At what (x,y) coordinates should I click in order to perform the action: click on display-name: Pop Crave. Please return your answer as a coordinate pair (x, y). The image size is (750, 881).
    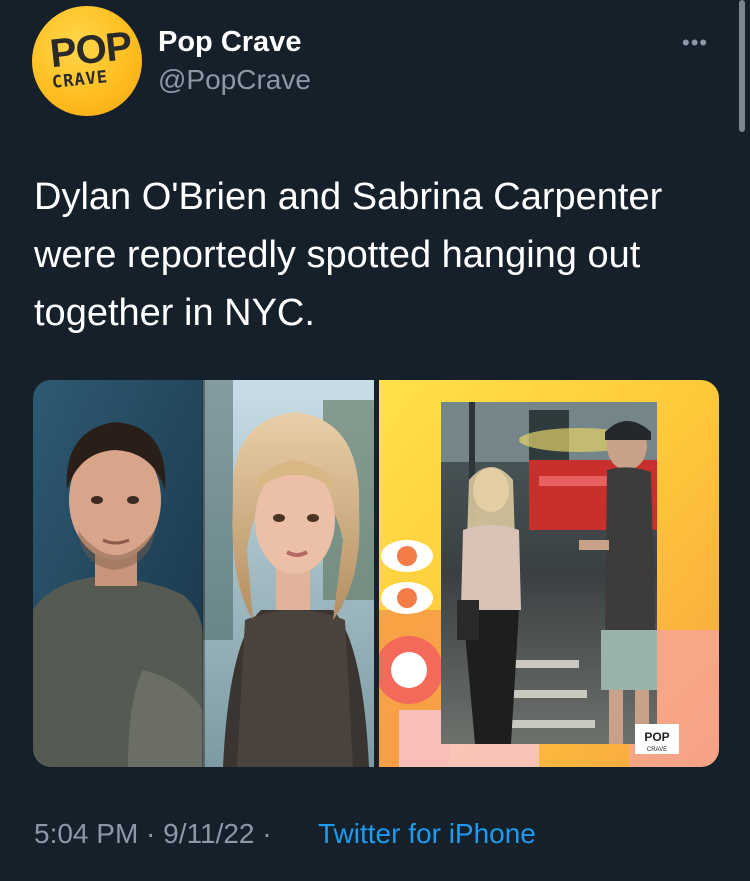
    Looking at the image, I should click on (229, 42).